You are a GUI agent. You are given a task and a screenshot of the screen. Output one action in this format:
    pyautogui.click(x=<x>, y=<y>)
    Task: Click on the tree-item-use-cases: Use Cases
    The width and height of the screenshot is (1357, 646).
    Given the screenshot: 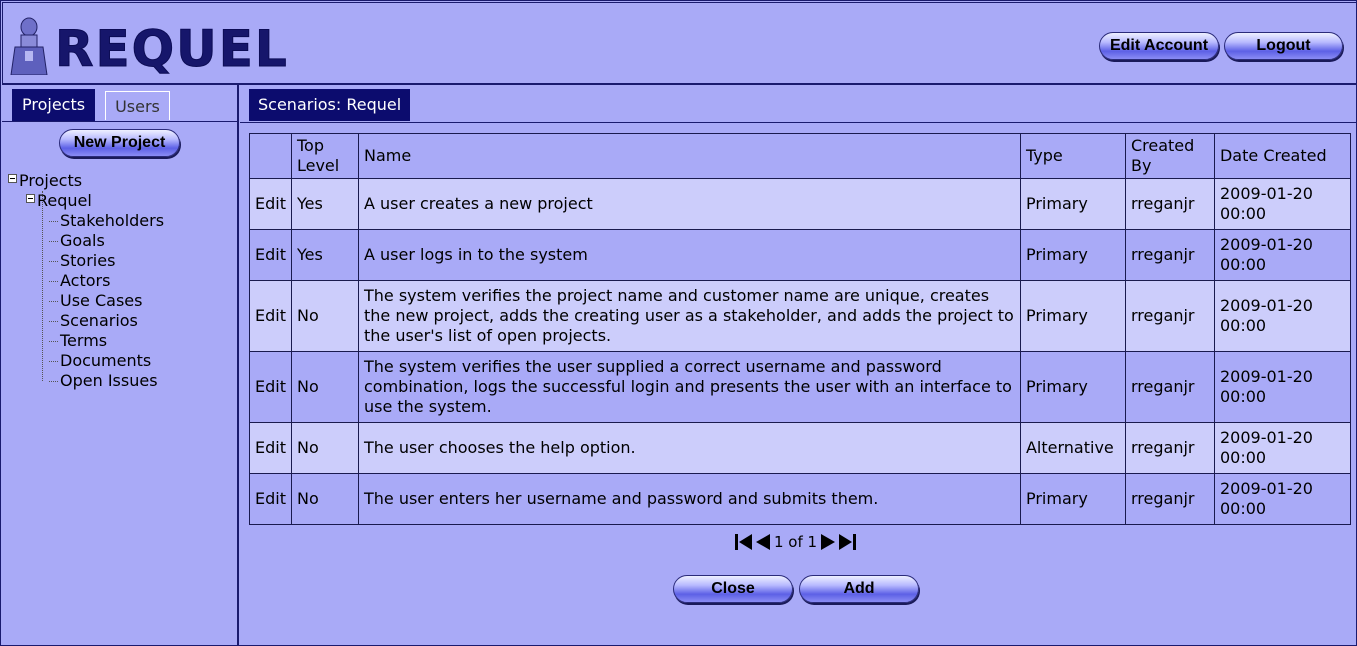 What is the action you would take?
    pyautogui.click(x=86, y=301)
    